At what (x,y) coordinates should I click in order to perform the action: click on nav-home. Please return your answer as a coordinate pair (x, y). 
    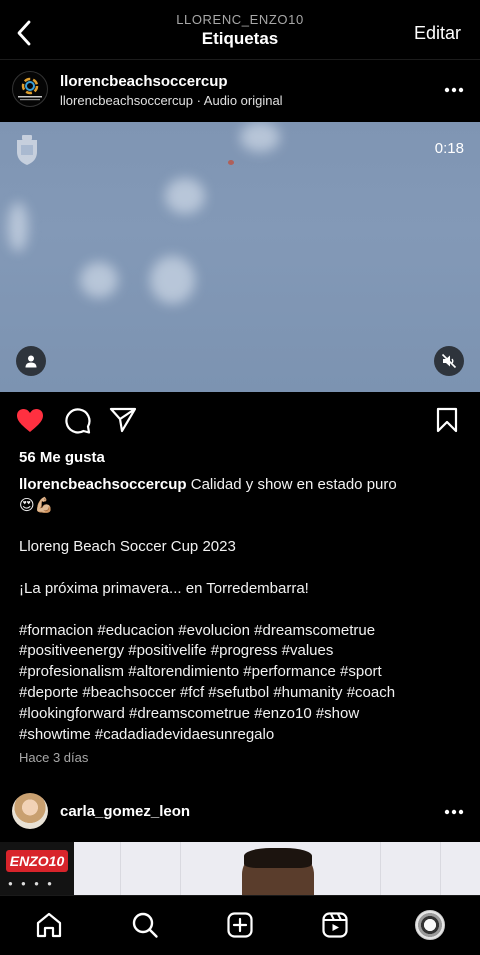
    Looking at the image, I should click on (49, 925).